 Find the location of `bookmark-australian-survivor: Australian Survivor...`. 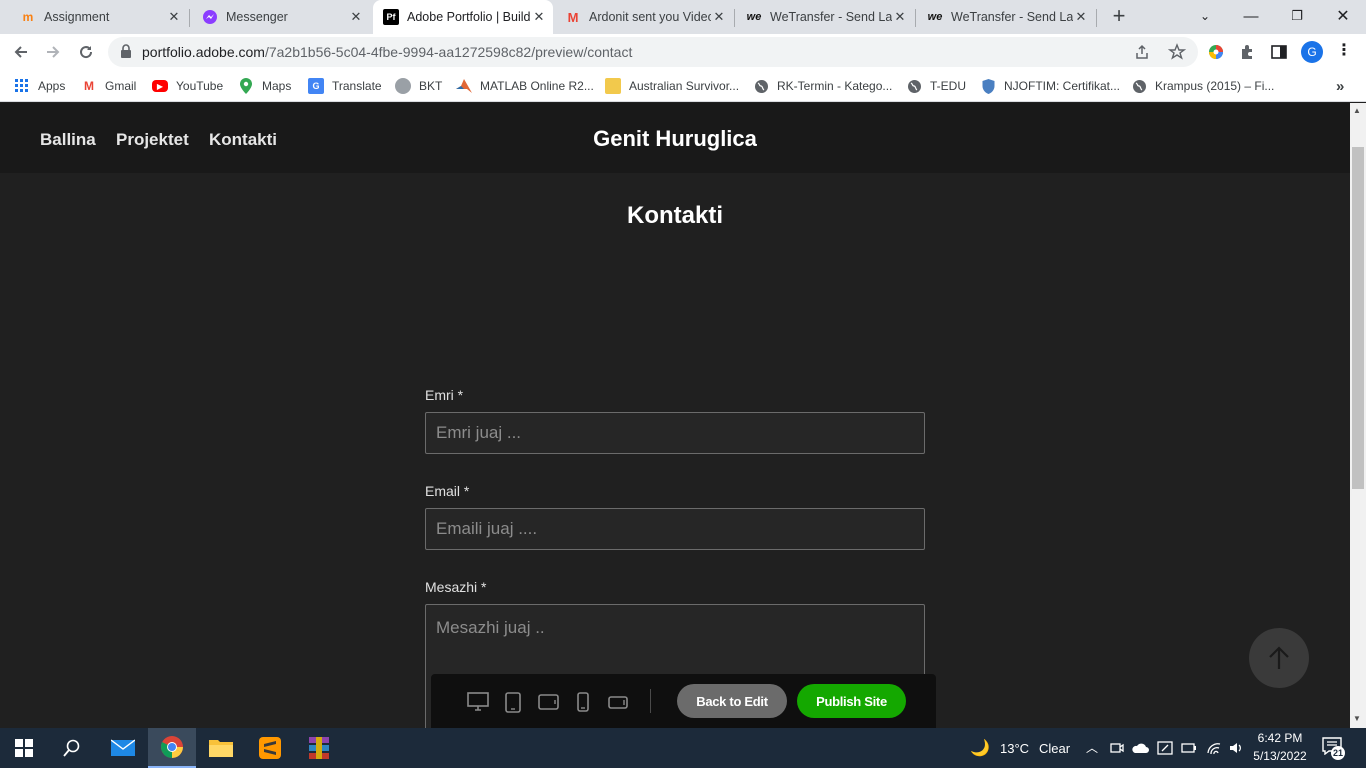

bookmark-australian-survivor: Australian Survivor... is located at coordinates (672, 86).